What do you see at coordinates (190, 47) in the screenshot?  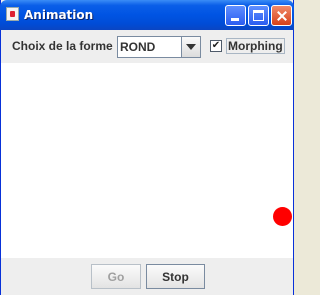 I see `chevron-down-icon` at bounding box center [190, 47].